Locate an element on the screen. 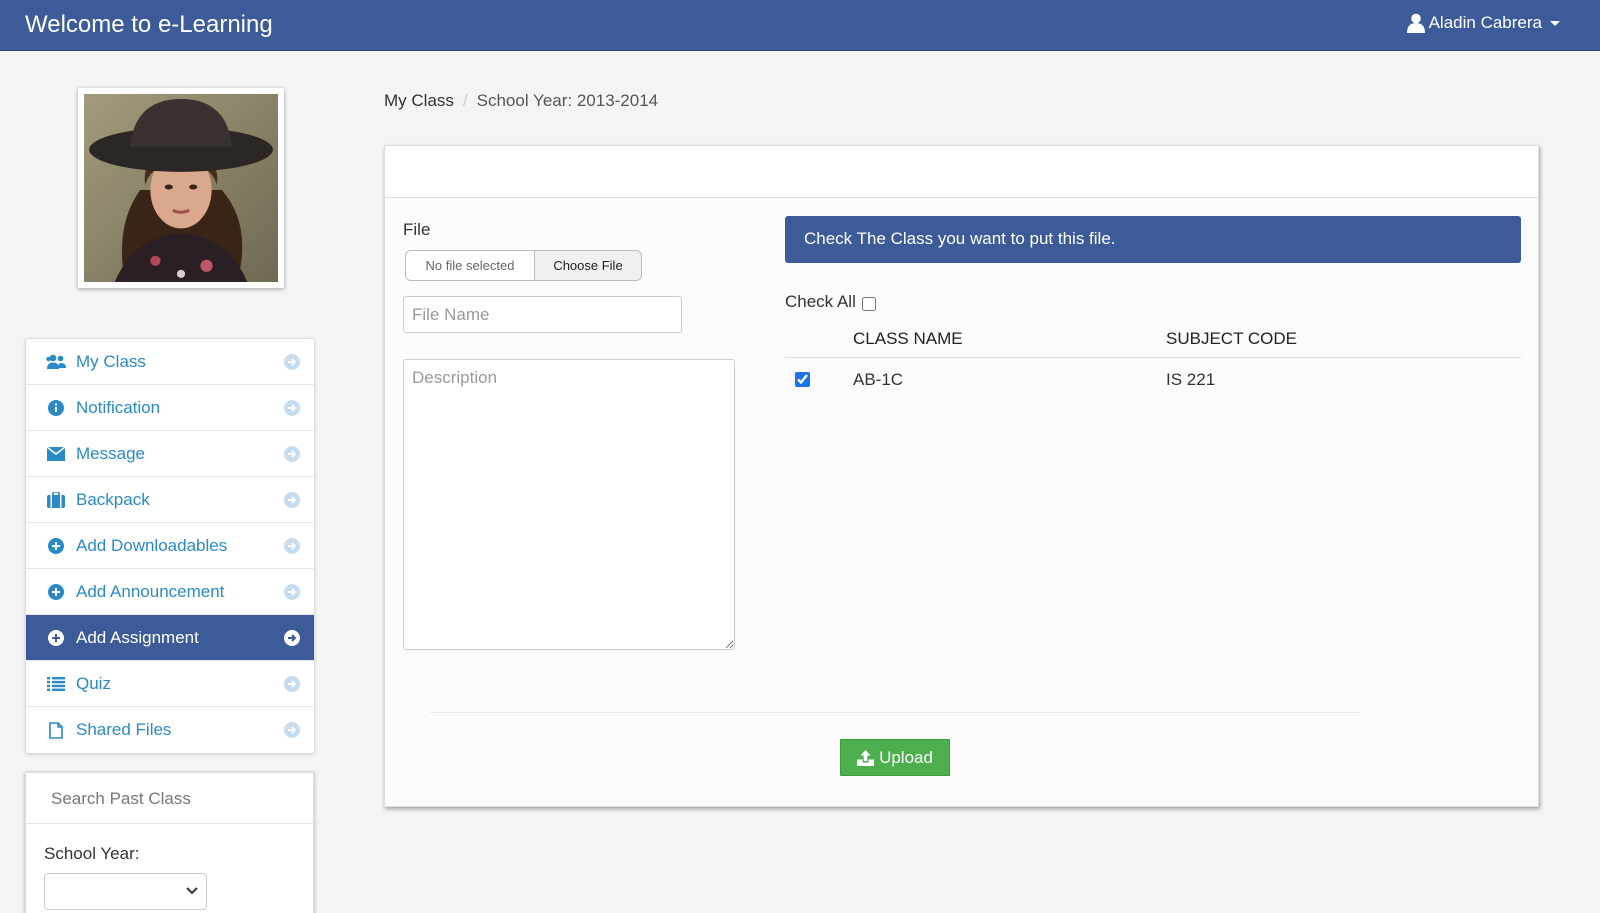  file-name-input is located at coordinates (542, 314).